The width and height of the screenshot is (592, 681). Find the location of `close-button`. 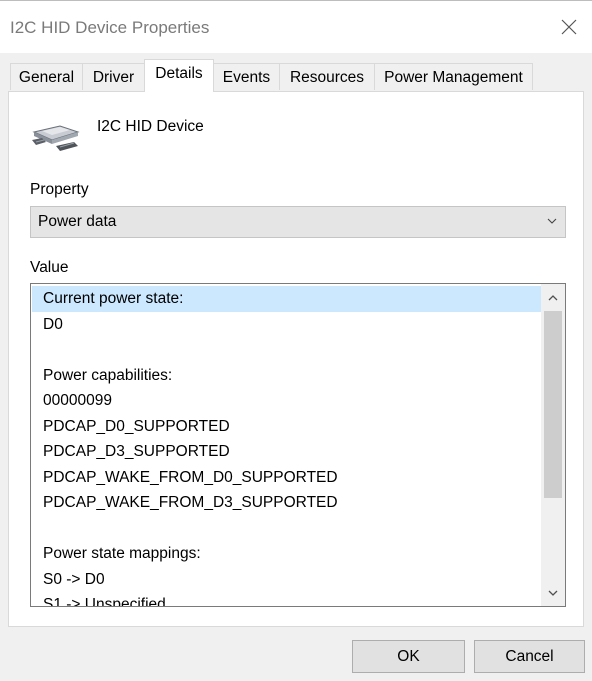

close-button is located at coordinates (569, 27).